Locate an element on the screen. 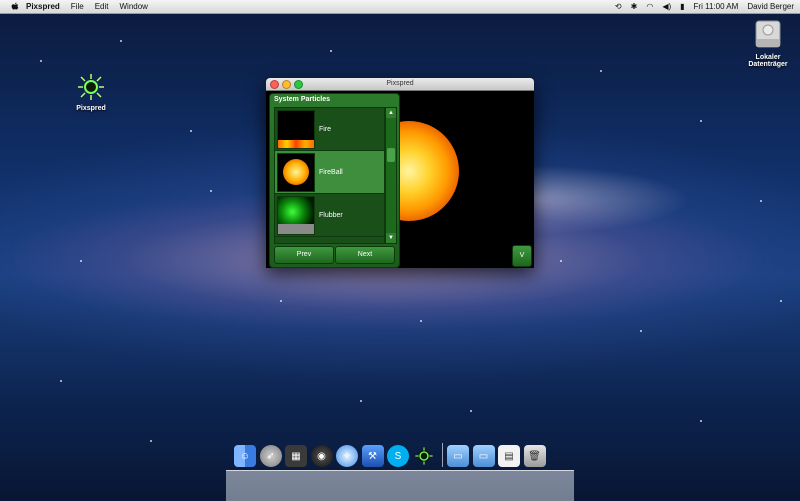  mission-control-icon: ▦ is located at coordinates (296, 456).